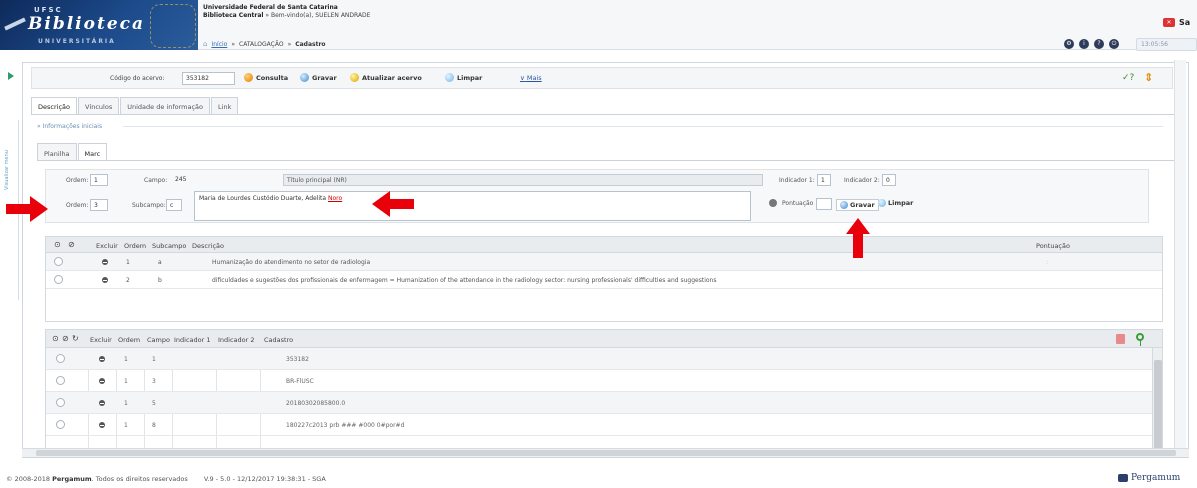 Image resolution: width=1197 pixels, height=488 pixels. Describe the element at coordinates (1156, 478) in the screenshot. I see `pergamum-logo-text: Pergamum` at that location.